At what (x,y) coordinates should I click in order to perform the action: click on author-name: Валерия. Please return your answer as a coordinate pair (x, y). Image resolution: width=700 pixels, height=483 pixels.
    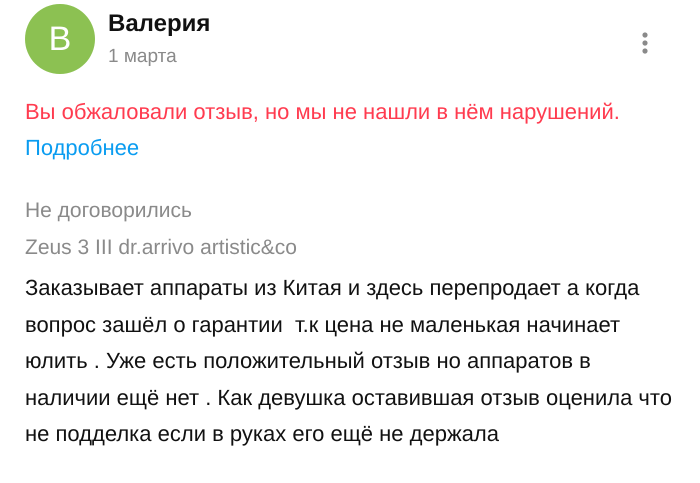
    Looking at the image, I should click on (160, 24).